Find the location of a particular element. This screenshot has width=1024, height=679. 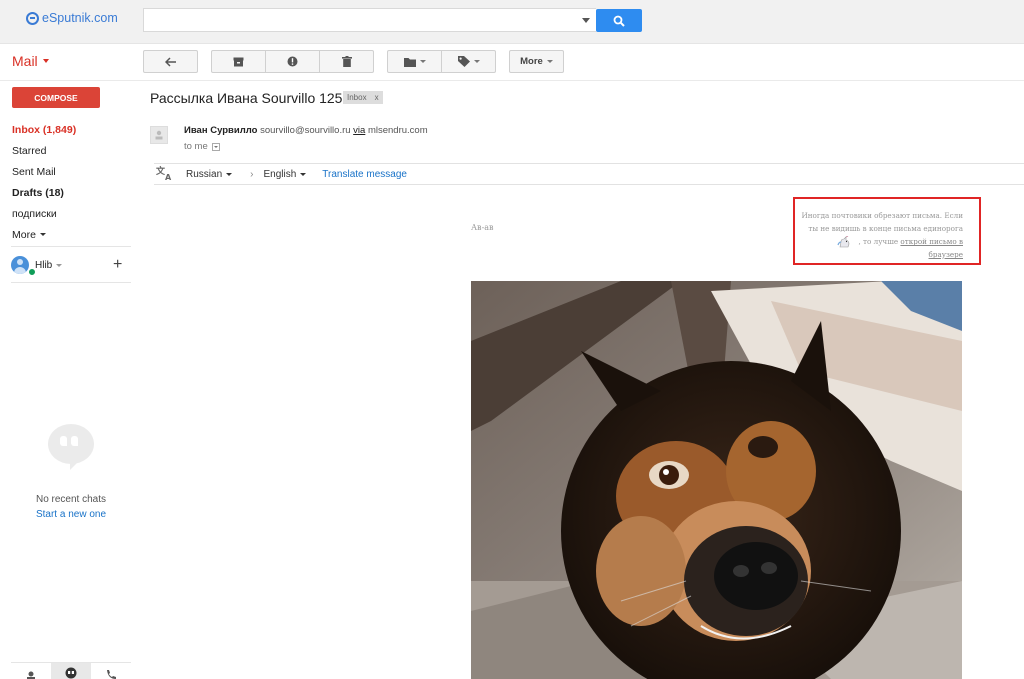

via-link: via is located at coordinates (359, 130).